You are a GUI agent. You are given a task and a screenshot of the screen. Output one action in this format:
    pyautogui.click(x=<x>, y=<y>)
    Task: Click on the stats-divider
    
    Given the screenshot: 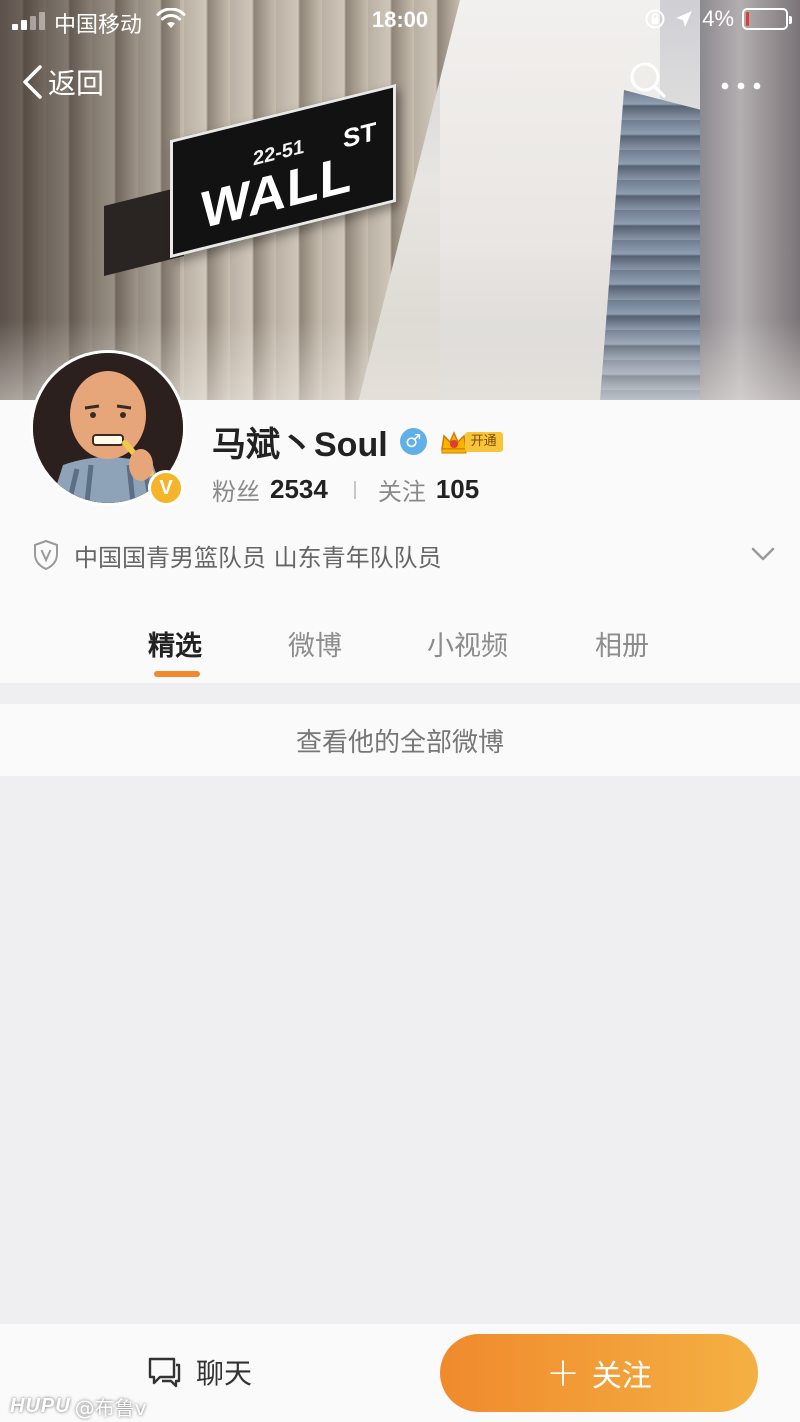 What is the action you would take?
    pyautogui.click(x=354, y=489)
    